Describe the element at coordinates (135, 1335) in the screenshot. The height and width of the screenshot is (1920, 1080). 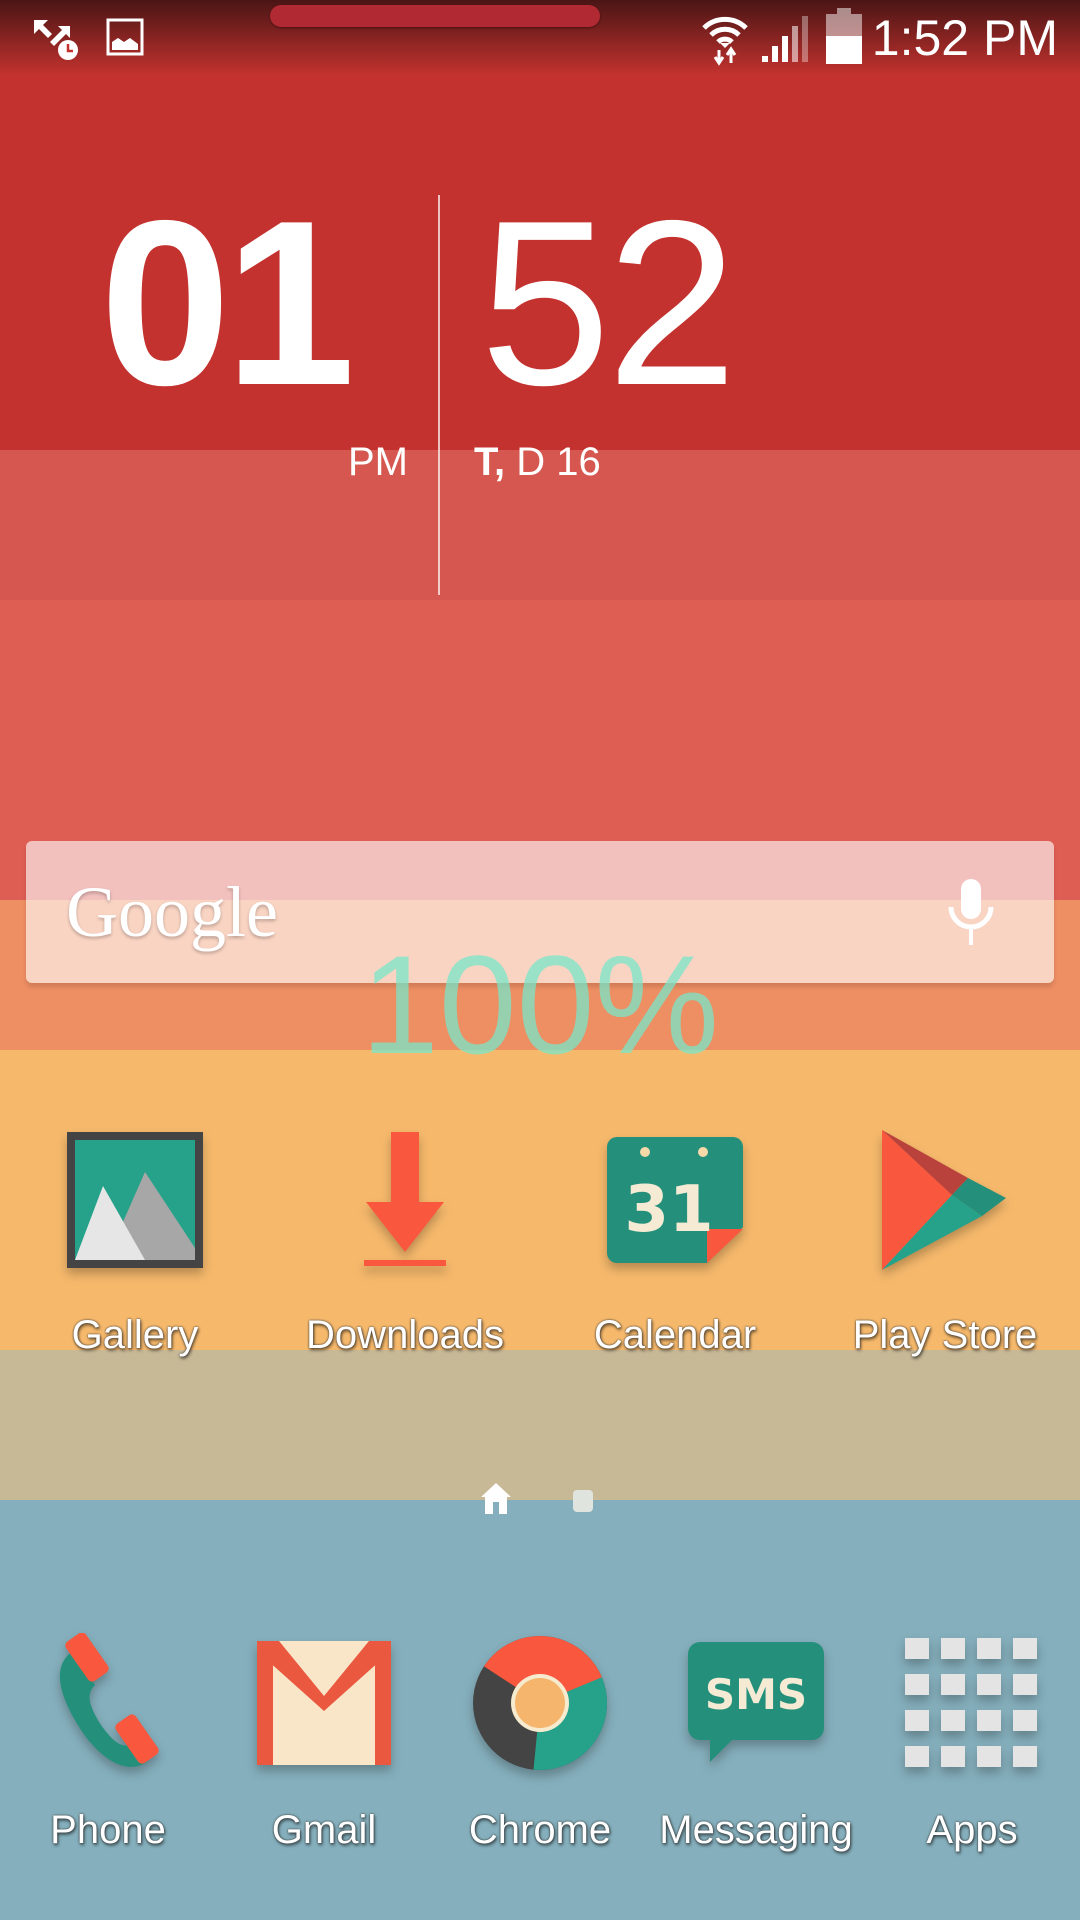
I see `app-label: Gallery` at that location.